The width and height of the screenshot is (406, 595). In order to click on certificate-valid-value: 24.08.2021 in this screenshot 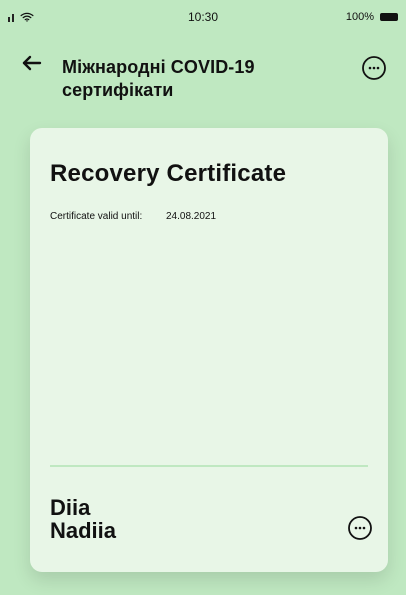, I will do `click(191, 216)`.